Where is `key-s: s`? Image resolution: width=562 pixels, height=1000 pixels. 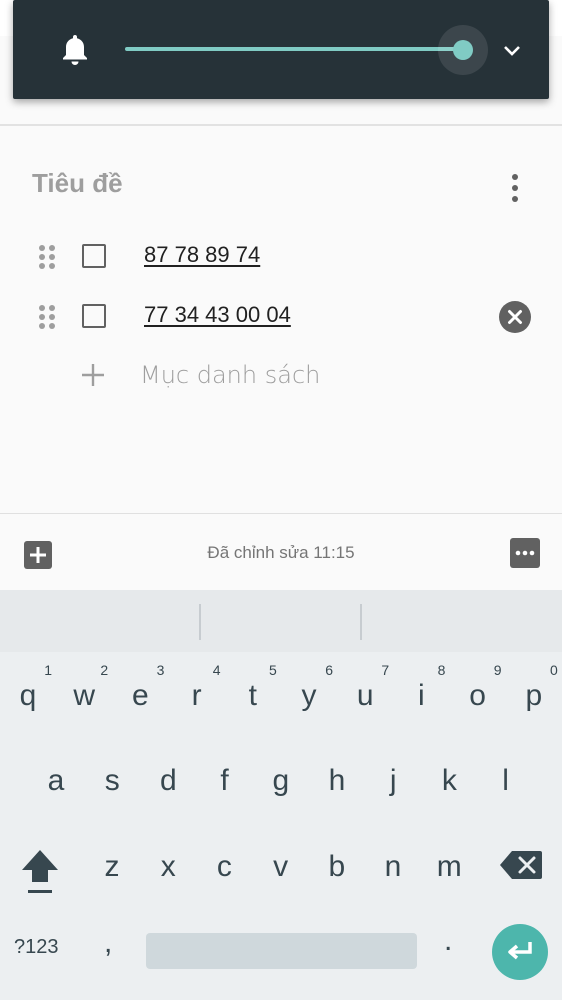 key-s: s is located at coordinates (112, 781).